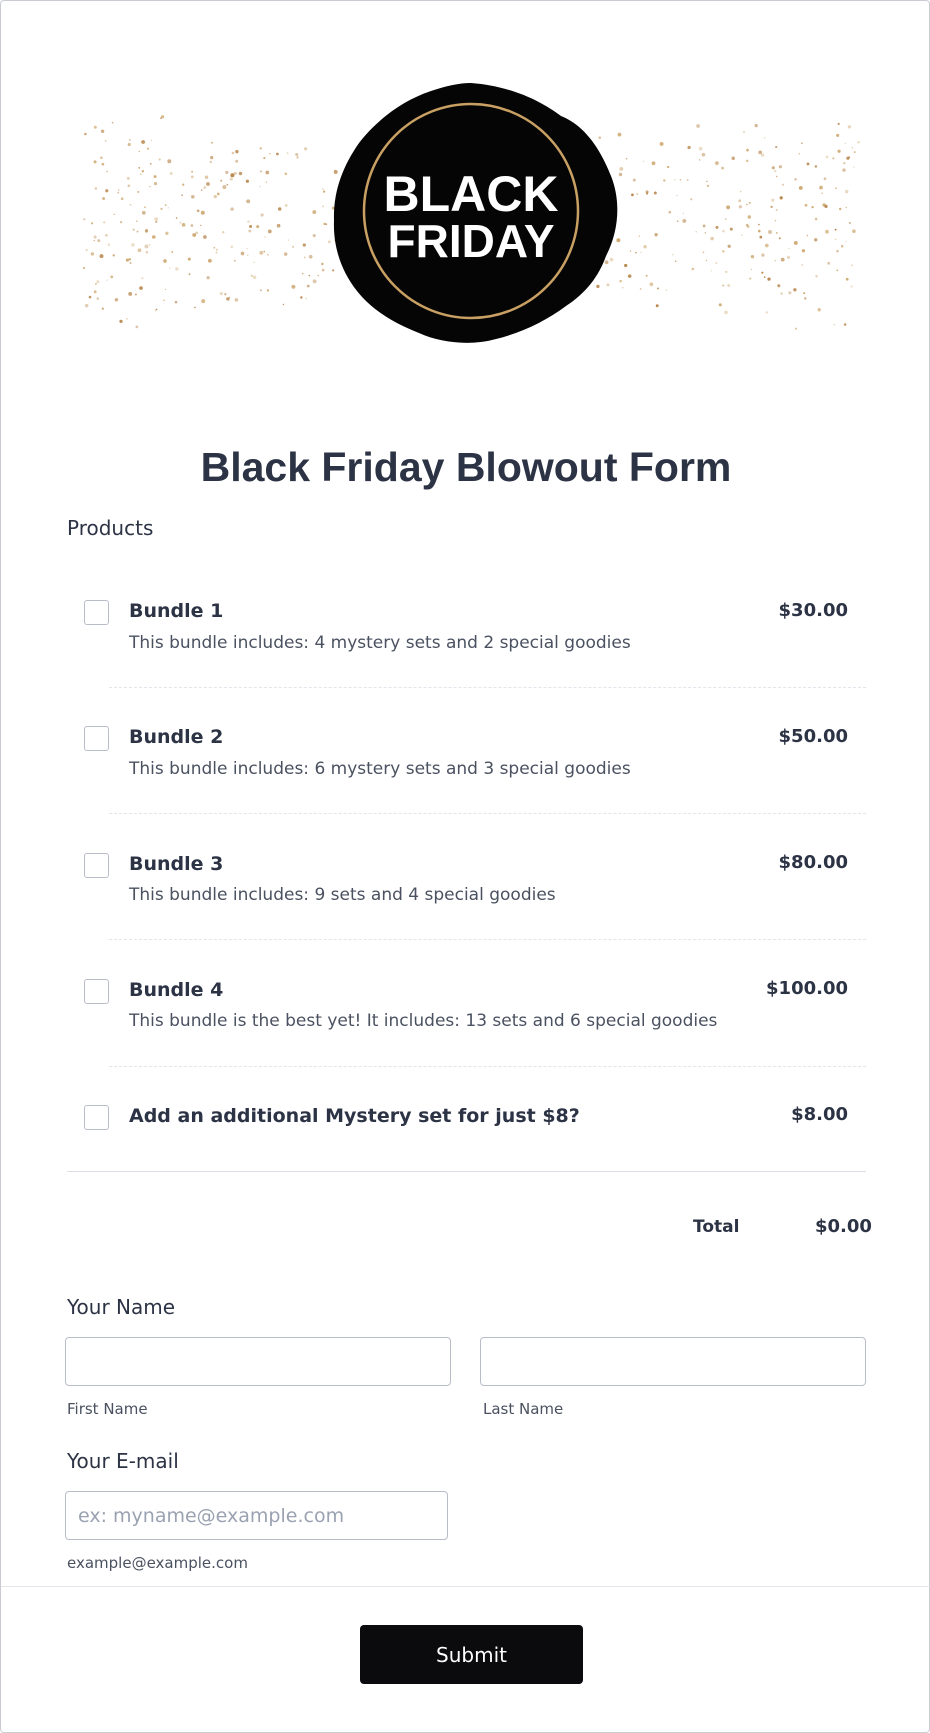 This screenshot has height=1733, width=930. I want to click on email-label: Your E-mail, so click(123, 1461).